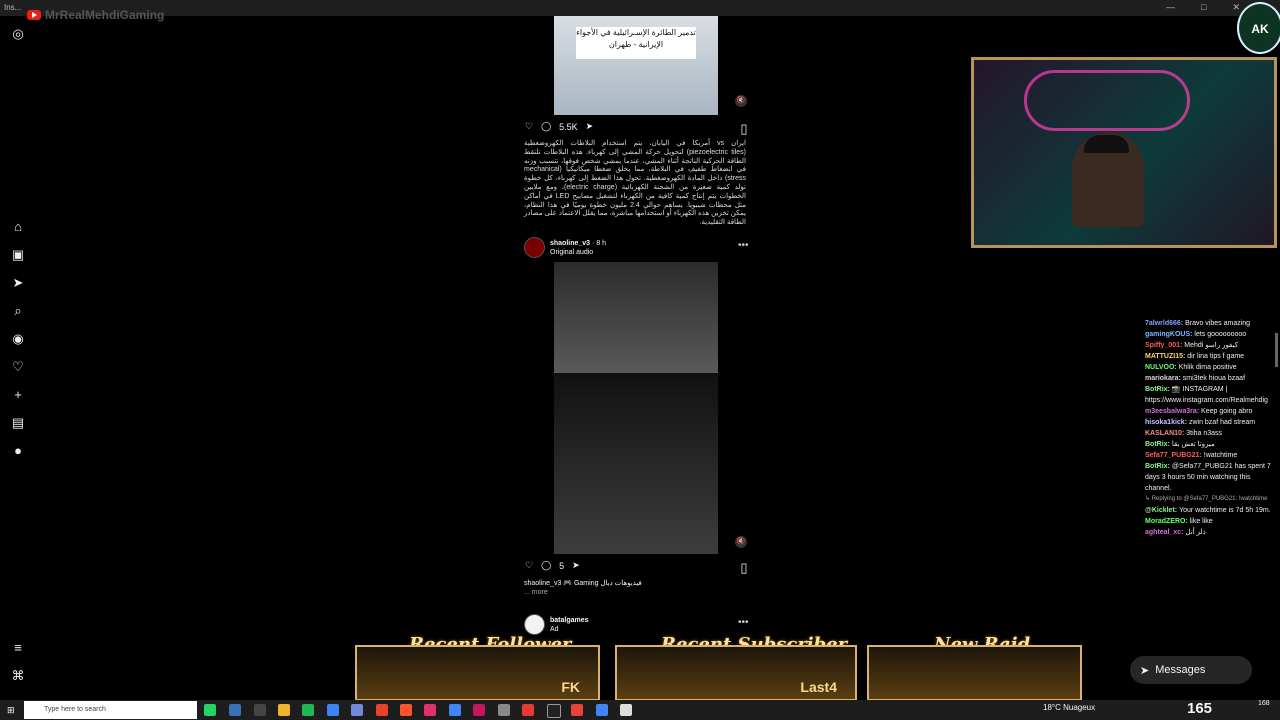 The height and width of the screenshot is (720, 1280). I want to click on clock: 168, so click(1264, 703).